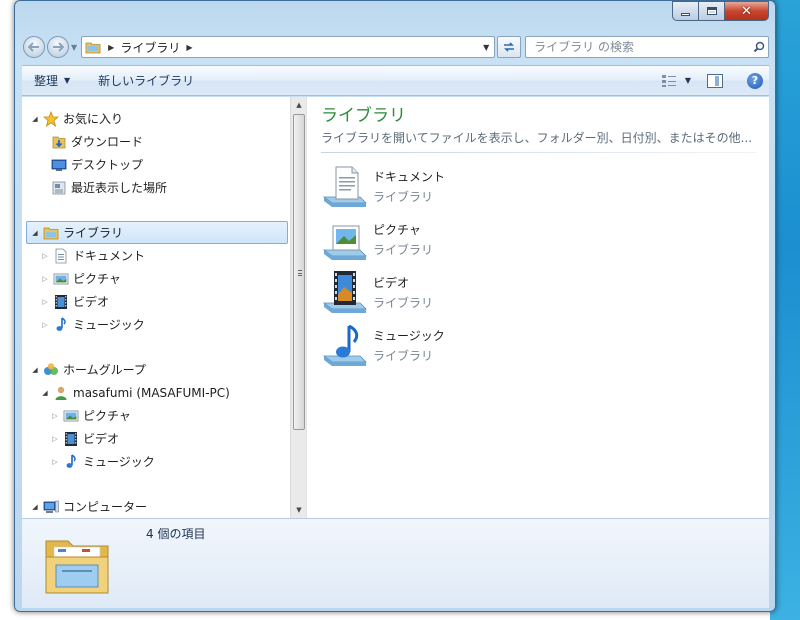  I want to click on search-input, so click(642, 47).